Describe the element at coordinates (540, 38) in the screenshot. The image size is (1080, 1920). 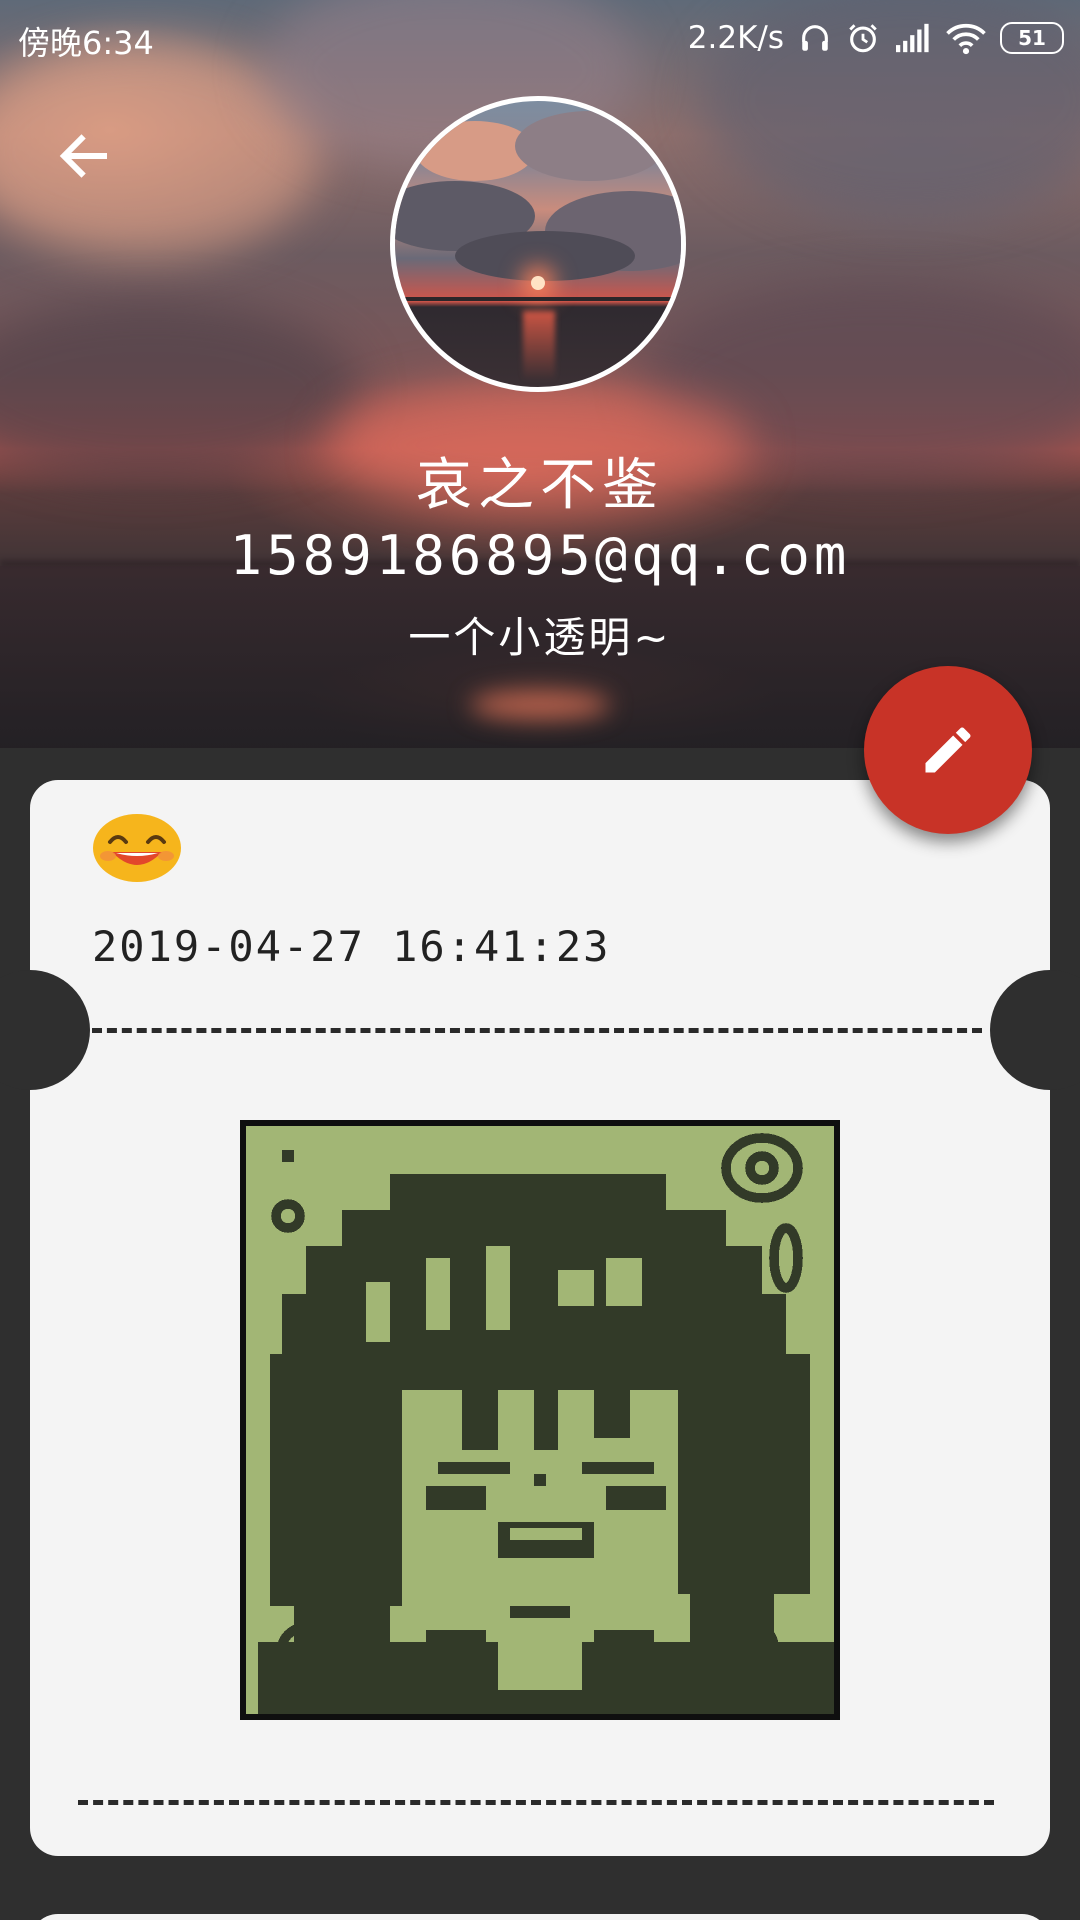
I see `status-bar: 傍晚6:34 2.2K/s 51` at that location.